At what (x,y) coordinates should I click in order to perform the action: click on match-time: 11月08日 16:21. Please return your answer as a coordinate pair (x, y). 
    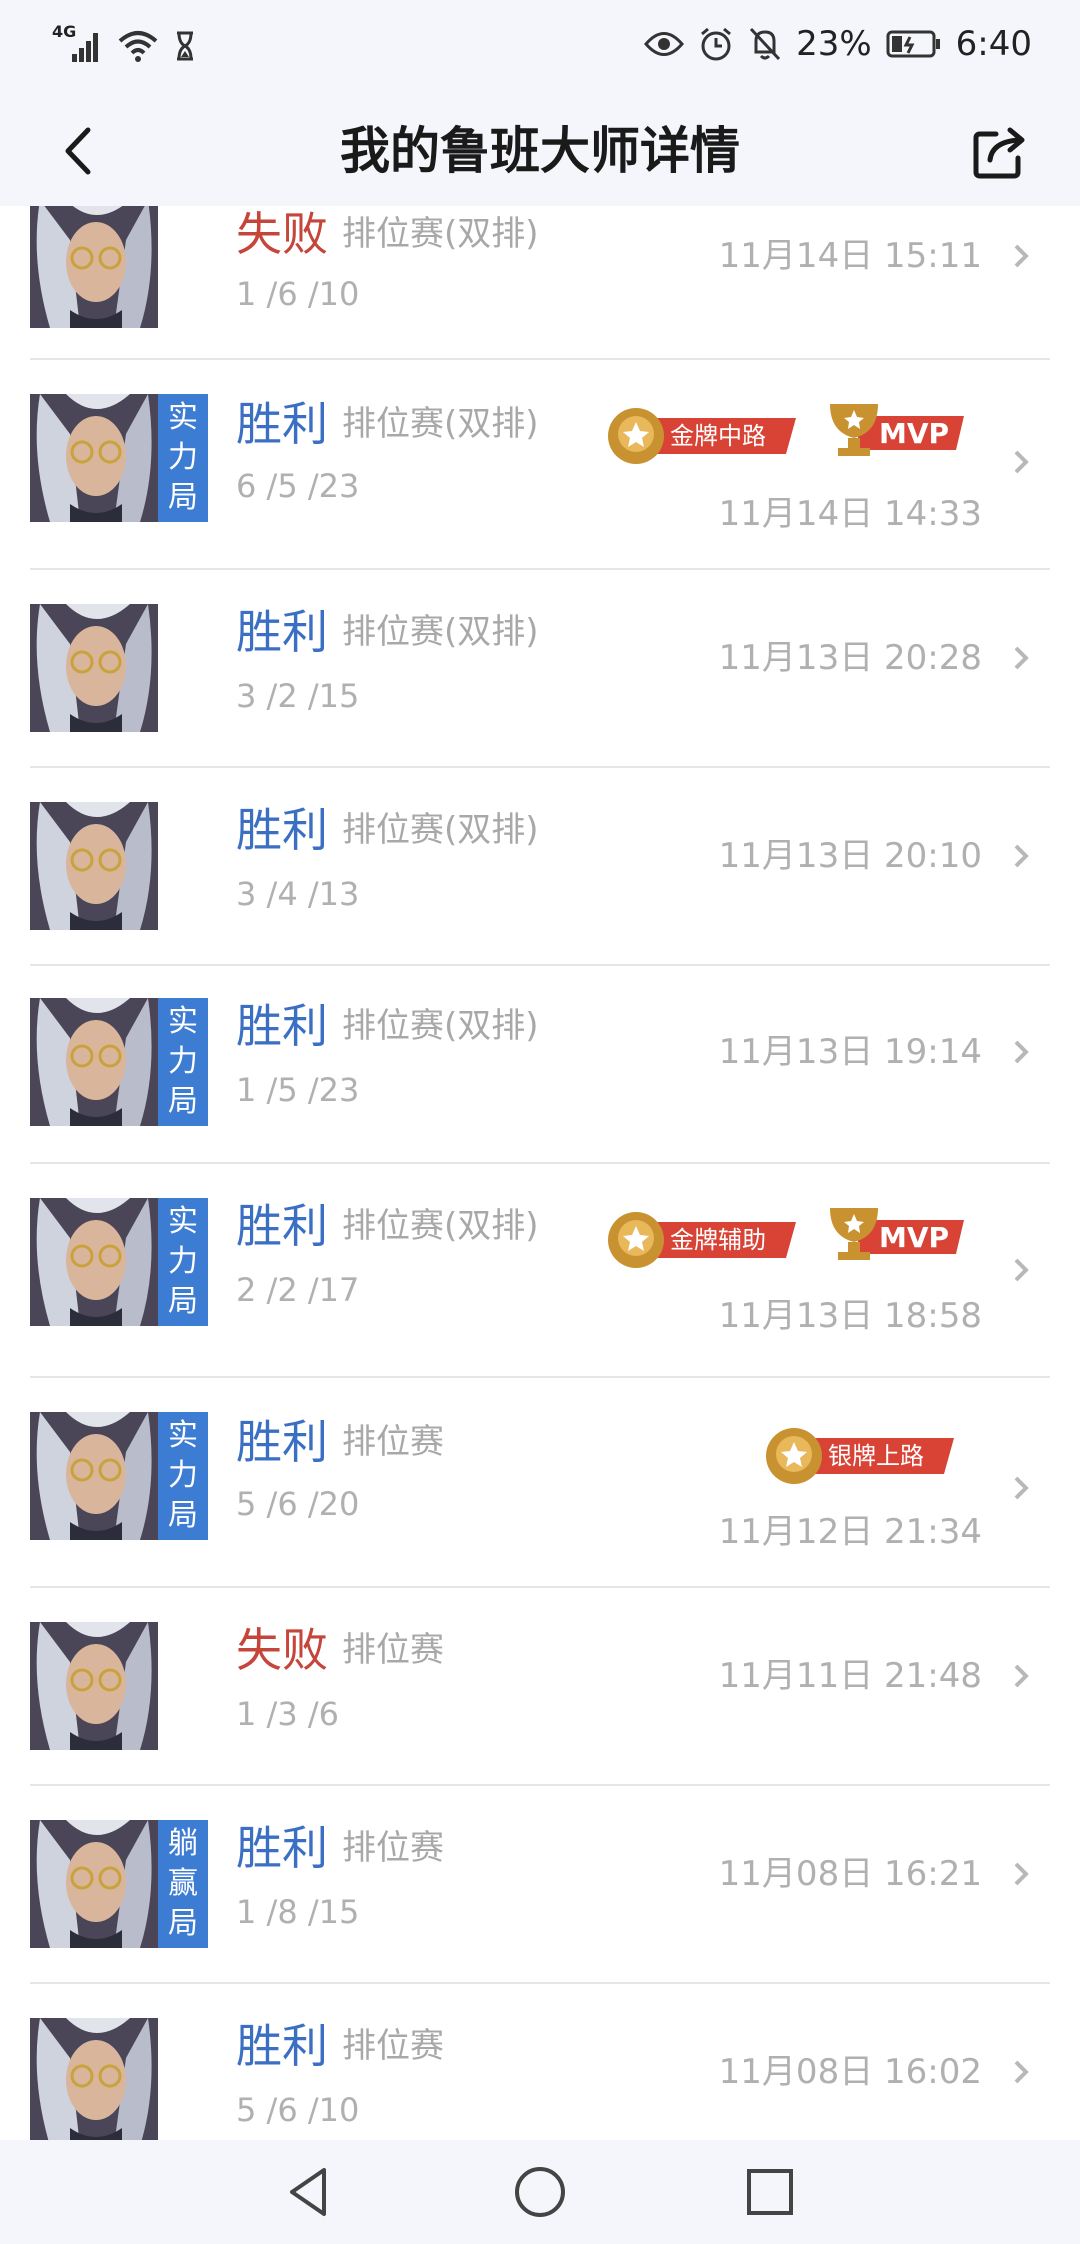
    Looking at the image, I should click on (850, 1874).